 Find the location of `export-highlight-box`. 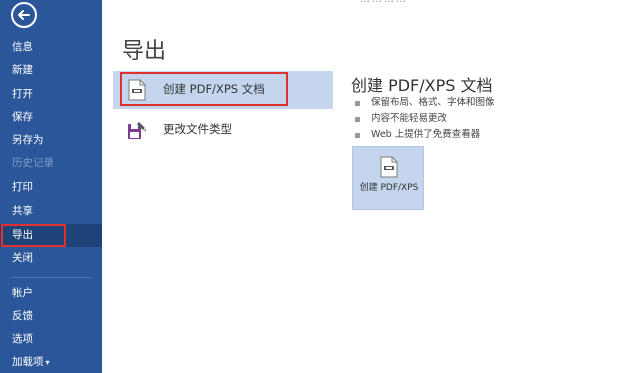

export-highlight-box is located at coordinates (33, 235).